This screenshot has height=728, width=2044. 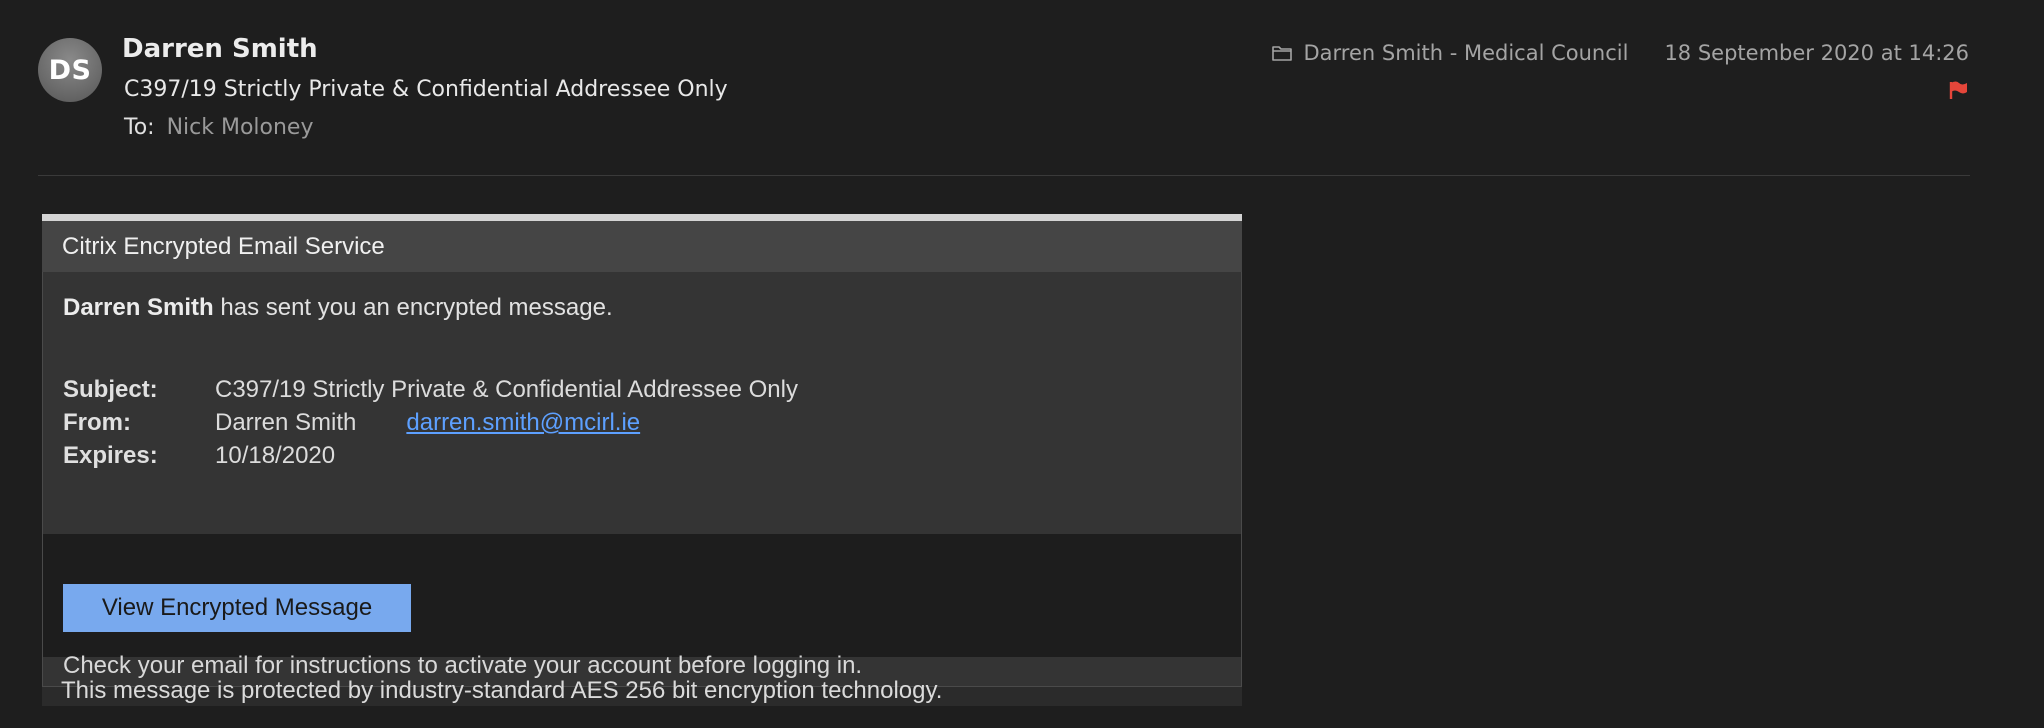 What do you see at coordinates (642, 217) in the screenshot?
I see `card-top-bar` at bounding box center [642, 217].